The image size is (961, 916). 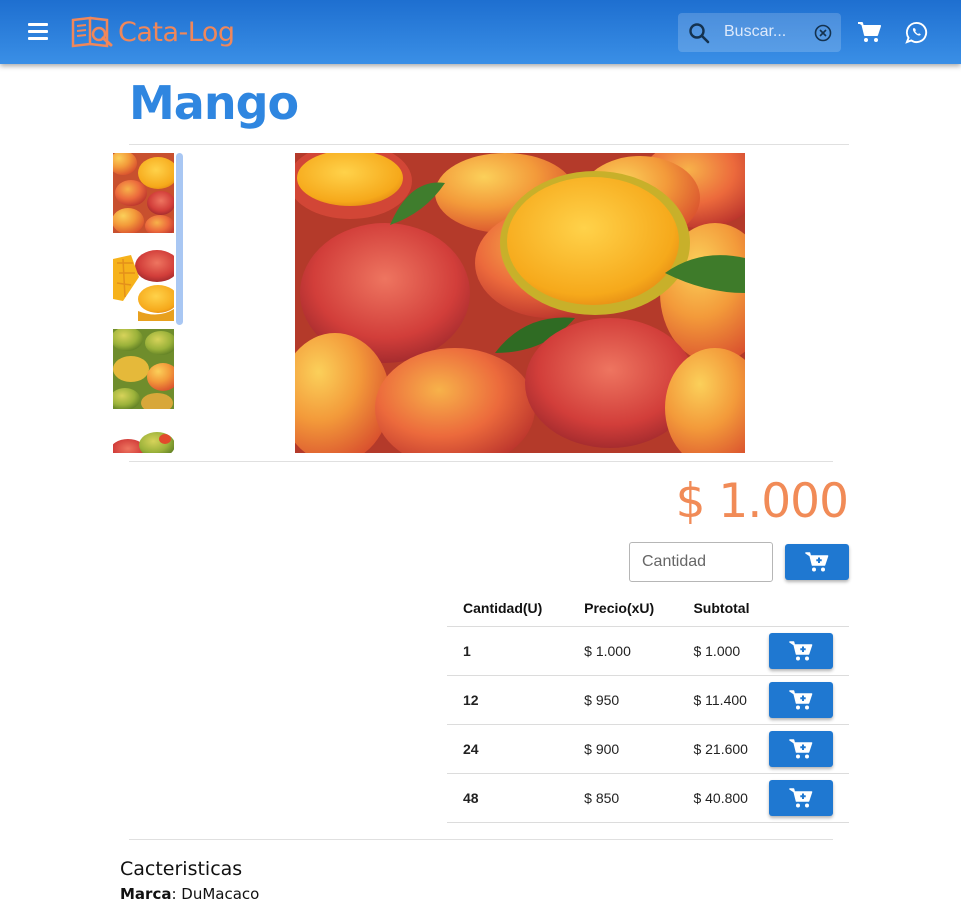 I want to click on row-subtotal: $ 11.400, so click(x=723, y=700).